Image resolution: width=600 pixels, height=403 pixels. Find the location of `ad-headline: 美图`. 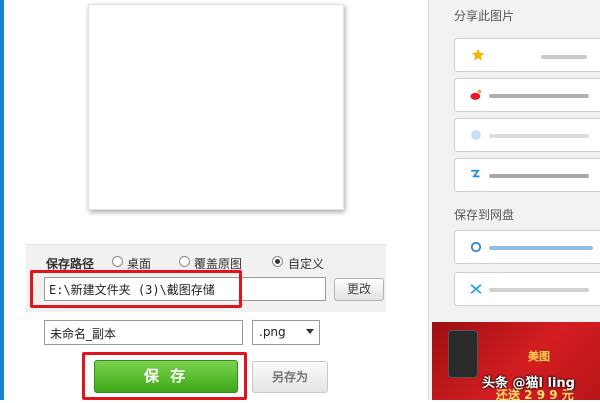

ad-headline: 美图 is located at coordinates (539, 356).